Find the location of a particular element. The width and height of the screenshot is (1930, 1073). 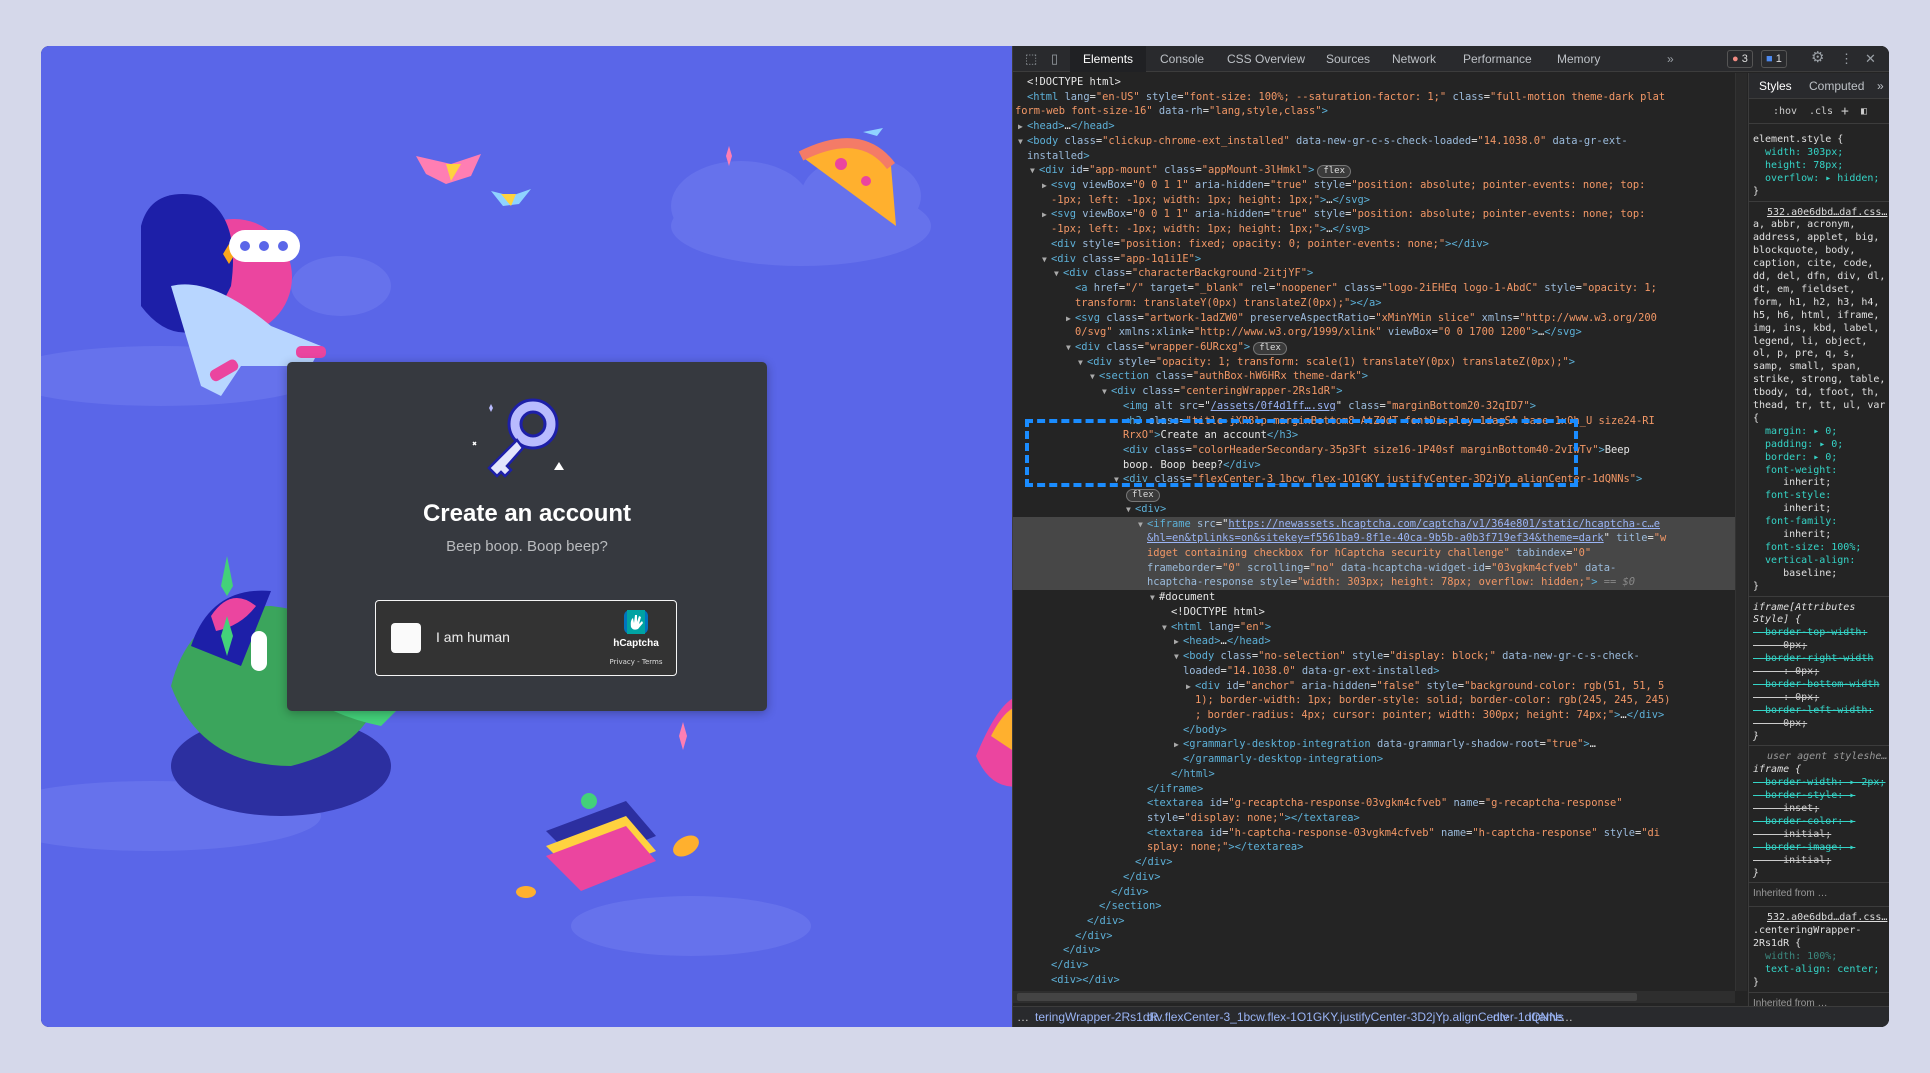

cls-toggle: .cls is located at coordinates (1821, 112).